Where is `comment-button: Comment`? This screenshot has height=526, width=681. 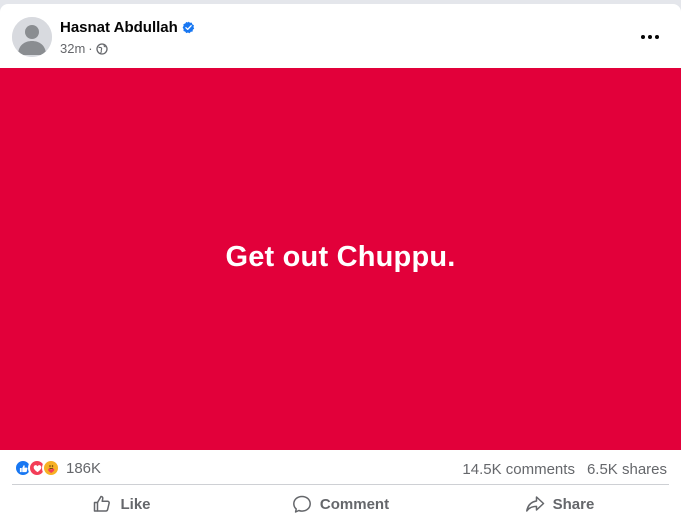 comment-button: Comment is located at coordinates (340, 504).